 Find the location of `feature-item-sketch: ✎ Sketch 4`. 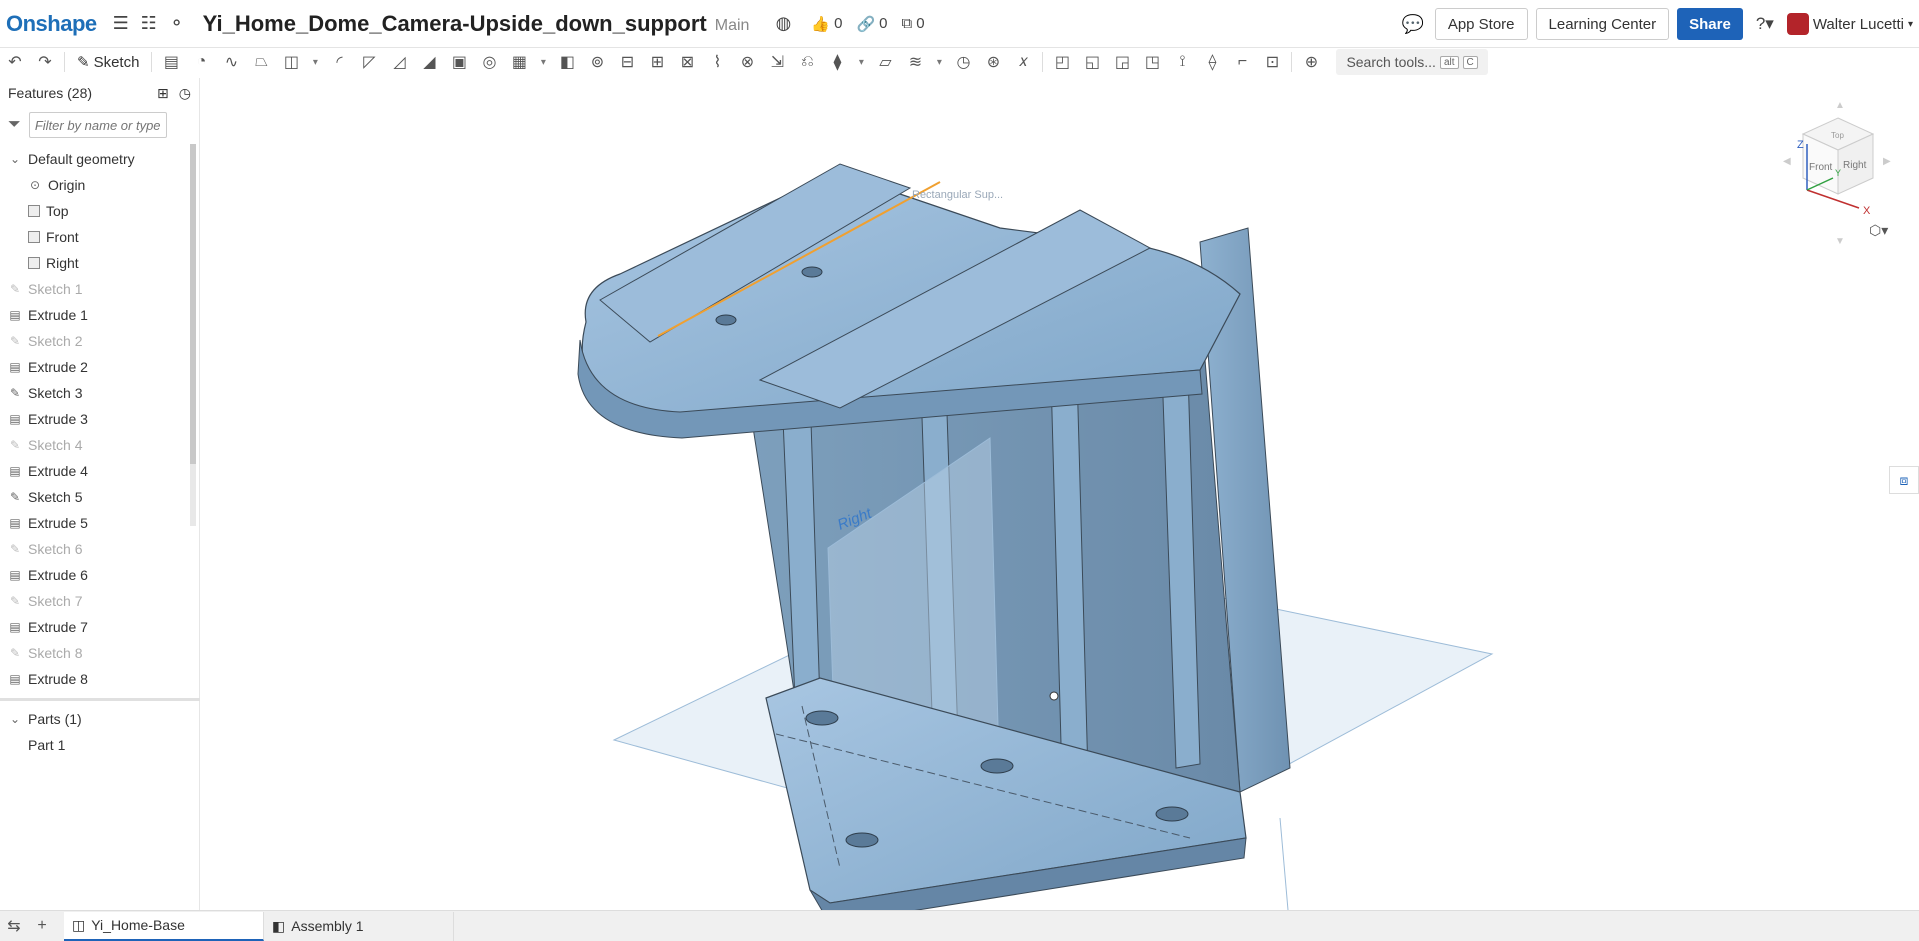

feature-item-sketch: ✎ Sketch 4 is located at coordinates (99, 445).